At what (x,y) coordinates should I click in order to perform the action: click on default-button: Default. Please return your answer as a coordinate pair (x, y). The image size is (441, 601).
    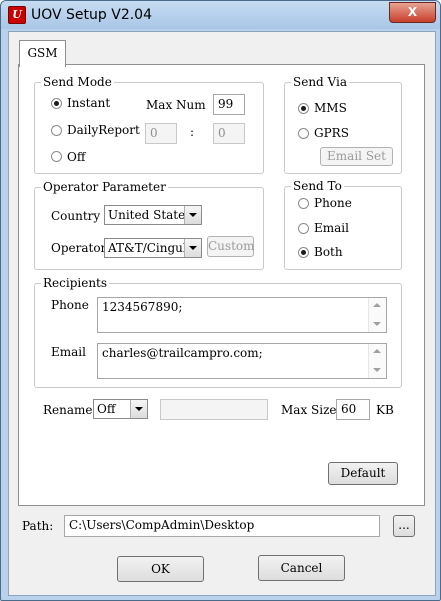
    Looking at the image, I should click on (363, 473).